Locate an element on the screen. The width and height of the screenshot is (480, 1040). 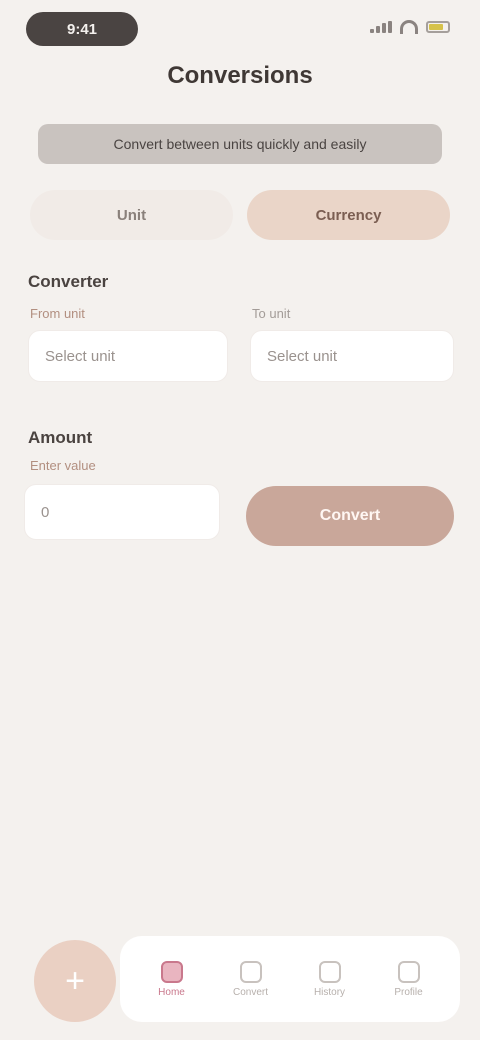
amount-section-title: Amount is located at coordinates (60, 437).